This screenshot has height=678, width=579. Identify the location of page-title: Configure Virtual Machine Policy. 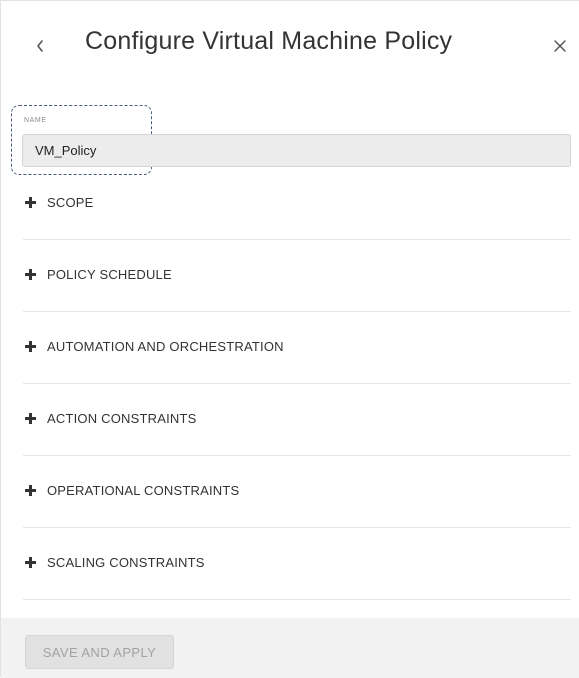
(269, 41).